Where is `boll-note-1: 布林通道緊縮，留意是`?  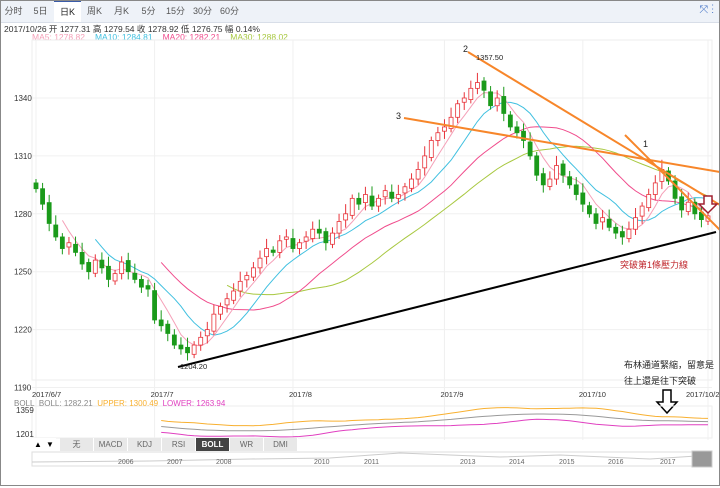 boll-note-1: 布林通道緊縮，留意是 is located at coordinates (669, 365).